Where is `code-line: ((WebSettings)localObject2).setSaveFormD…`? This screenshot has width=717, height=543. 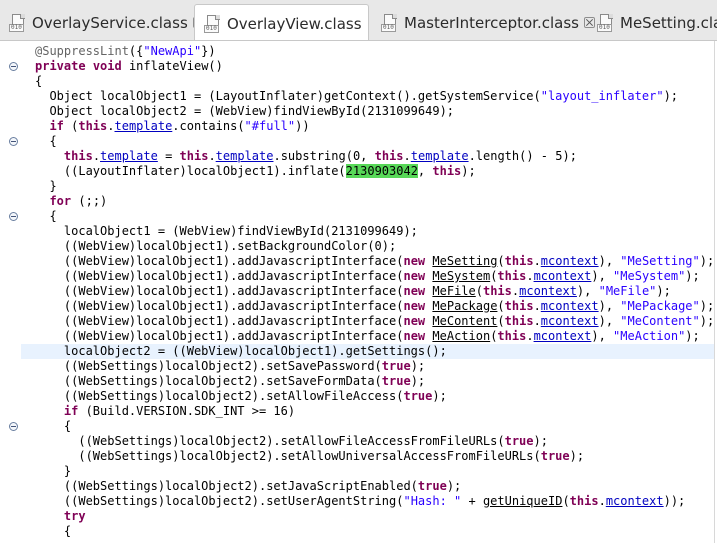
code-line: ((WebSettings)localObject2).setSaveFormD… is located at coordinates (374, 381).